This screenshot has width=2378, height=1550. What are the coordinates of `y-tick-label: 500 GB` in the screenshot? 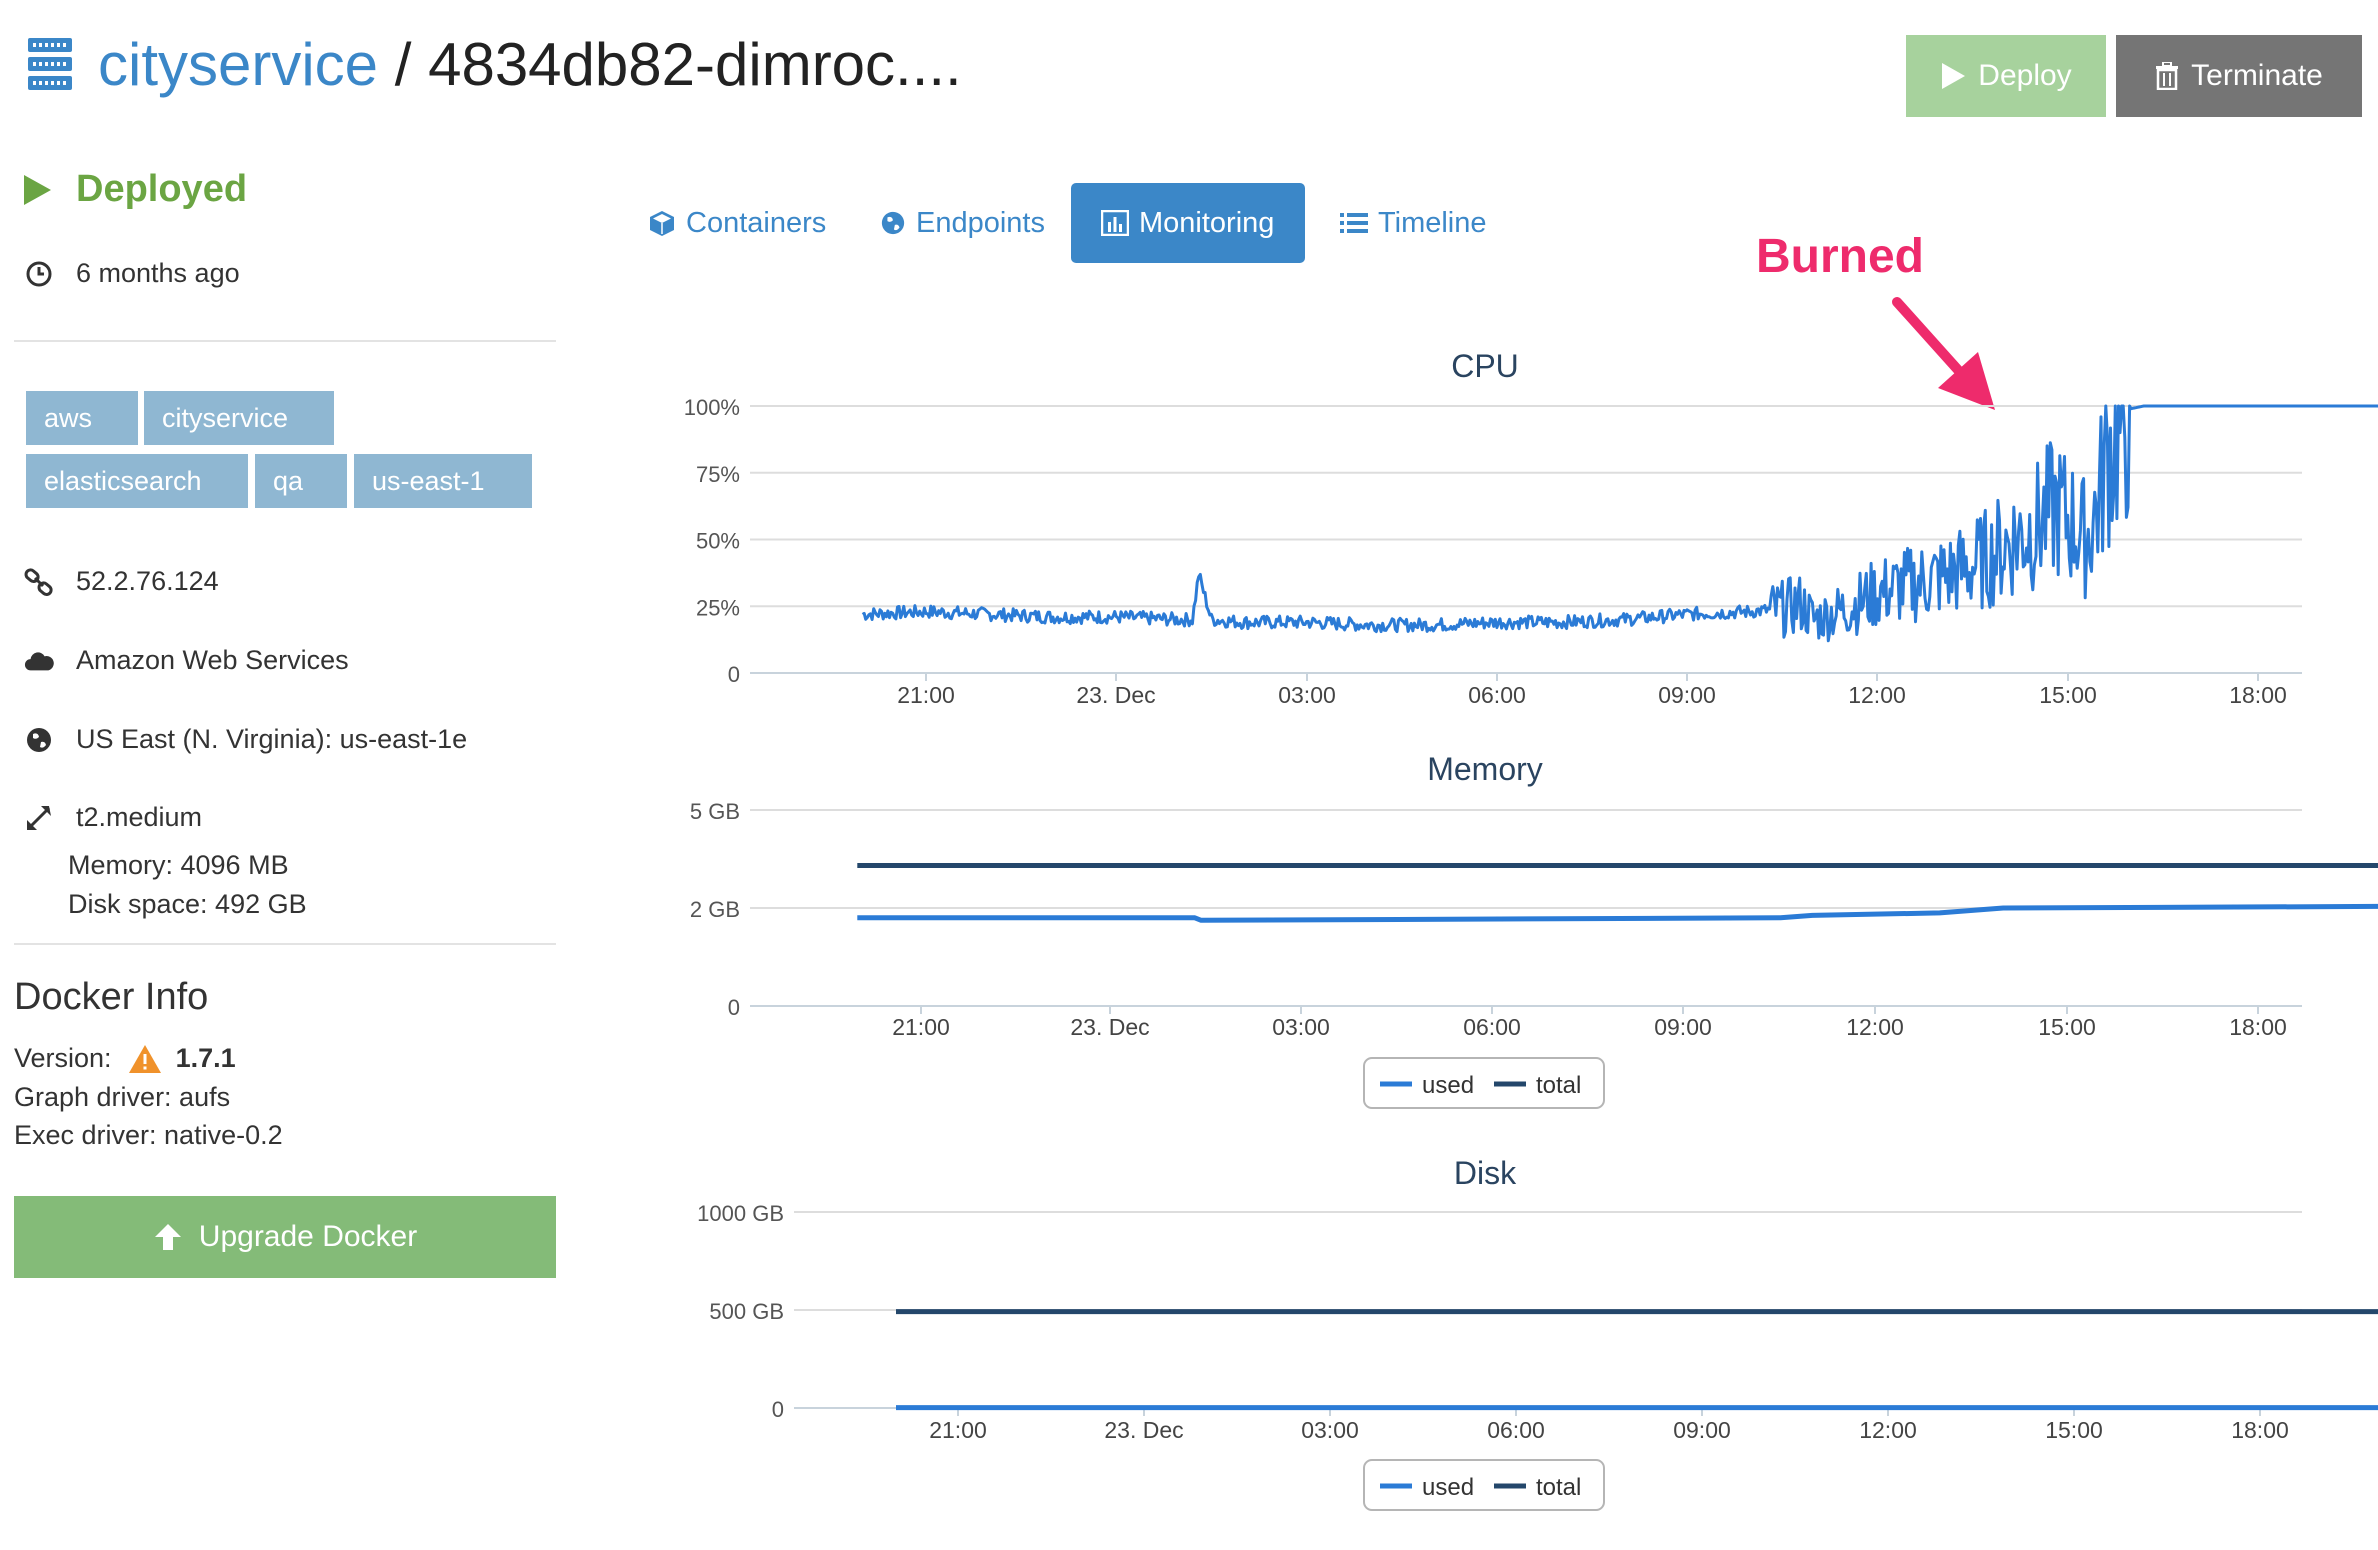 It's located at (746, 1311).